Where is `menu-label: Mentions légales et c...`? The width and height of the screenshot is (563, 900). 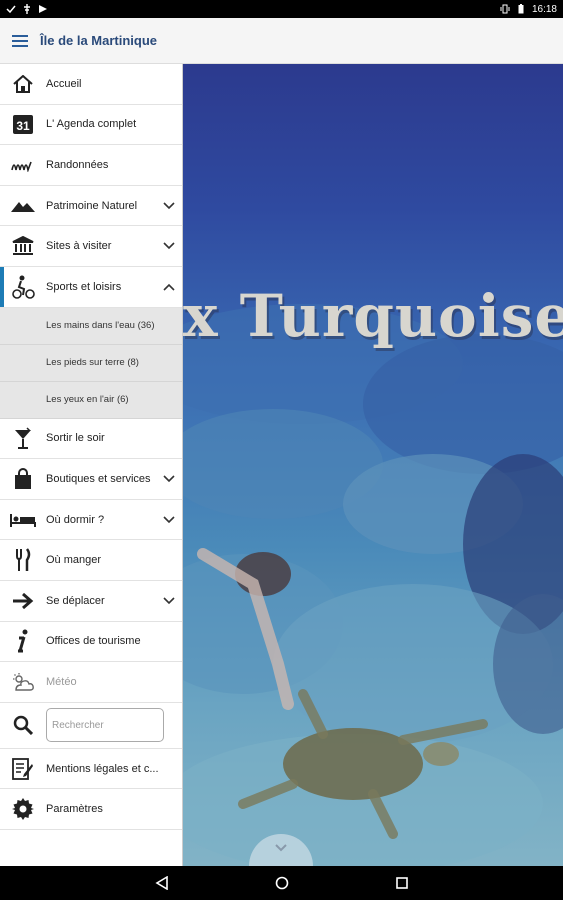 menu-label: Mentions légales et c... is located at coordinates (102, 768).